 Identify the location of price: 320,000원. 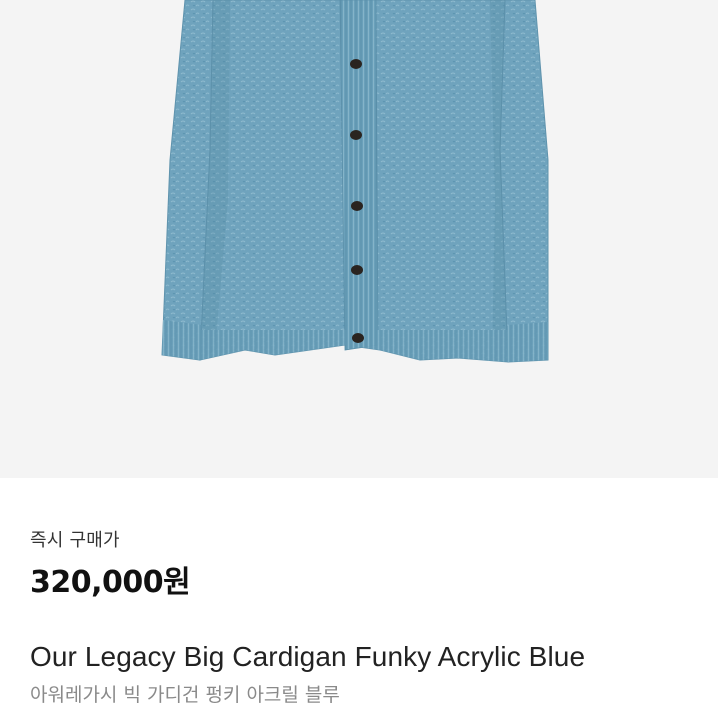
(110, 582).